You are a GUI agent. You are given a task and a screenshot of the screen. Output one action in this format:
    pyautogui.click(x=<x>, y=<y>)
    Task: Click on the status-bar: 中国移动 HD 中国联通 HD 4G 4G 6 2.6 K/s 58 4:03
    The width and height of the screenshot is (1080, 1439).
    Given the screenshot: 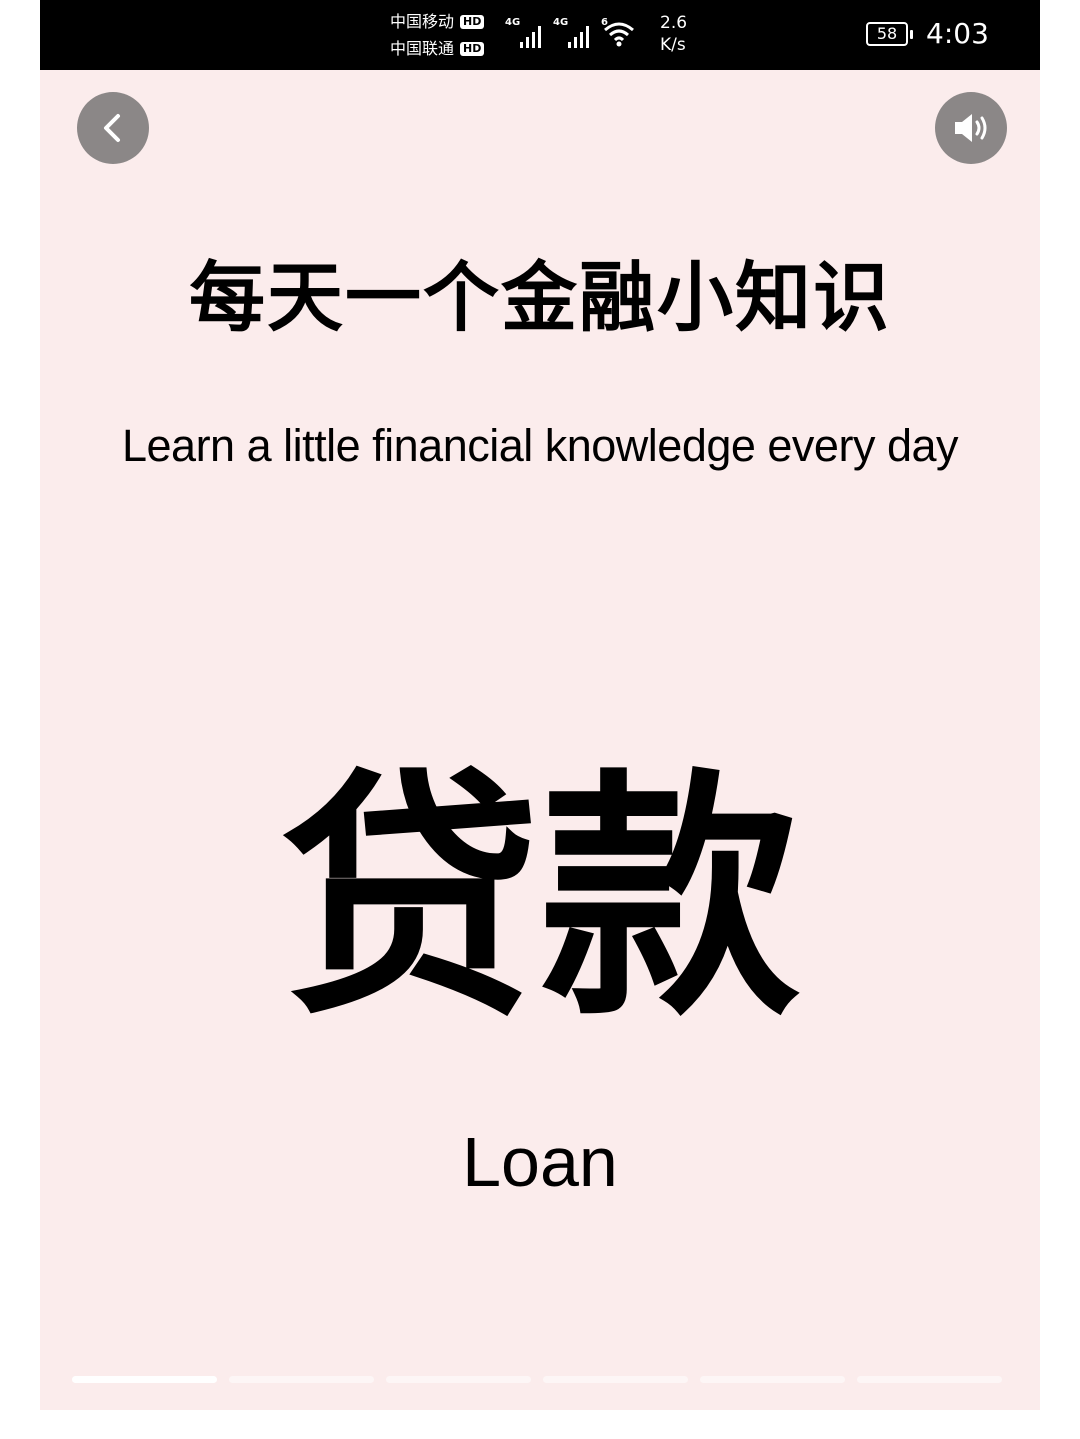 What is the action you would take?
    pyautogui.click(x=540, y=35)
    